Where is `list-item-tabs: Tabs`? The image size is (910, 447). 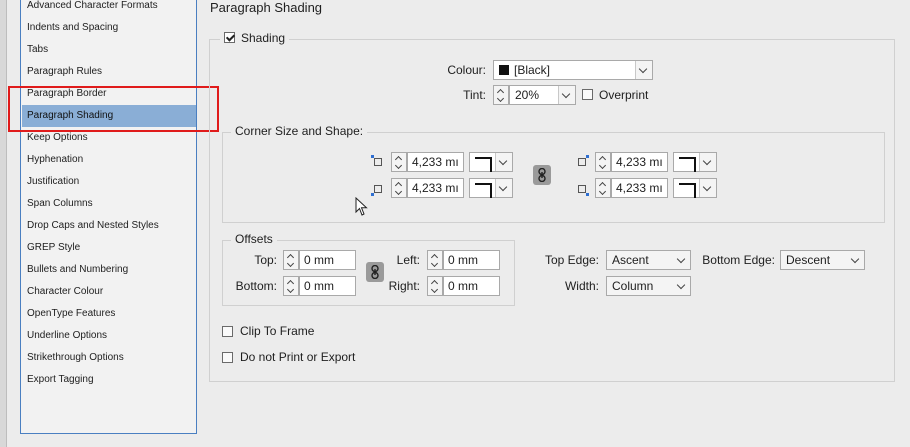 list-item-tabs: Tabs is located at coordinates (109, 50).